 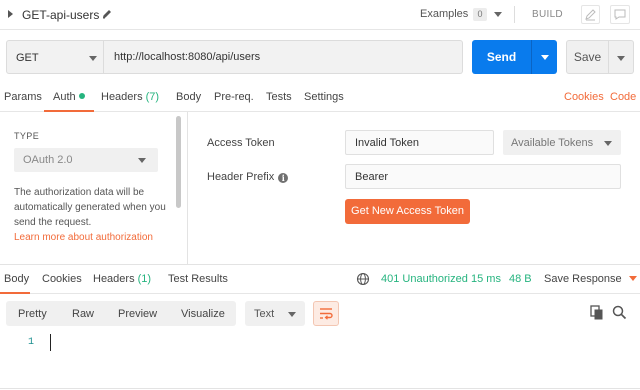 I want to click on header-prefix-label: Header Prefix i, so click(x=248, y=177).